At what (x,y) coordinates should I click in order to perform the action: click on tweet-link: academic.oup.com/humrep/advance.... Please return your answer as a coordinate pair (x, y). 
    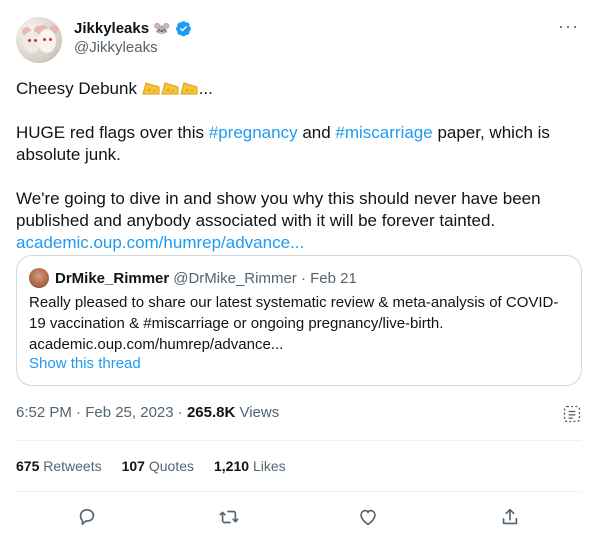
    Looking at the image, I should click on (298, 243).